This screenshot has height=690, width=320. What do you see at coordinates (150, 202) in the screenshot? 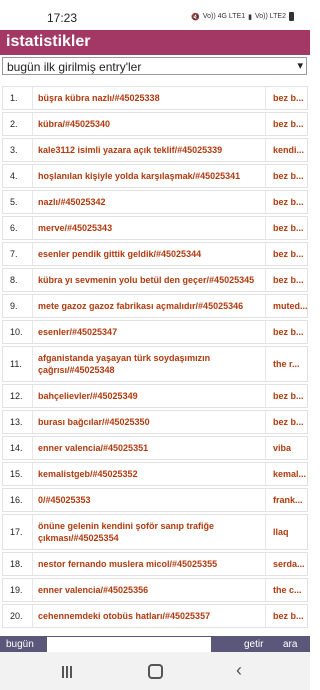
I see `entry-link: nazlı/#45025342` at bounding box center [150, 202].